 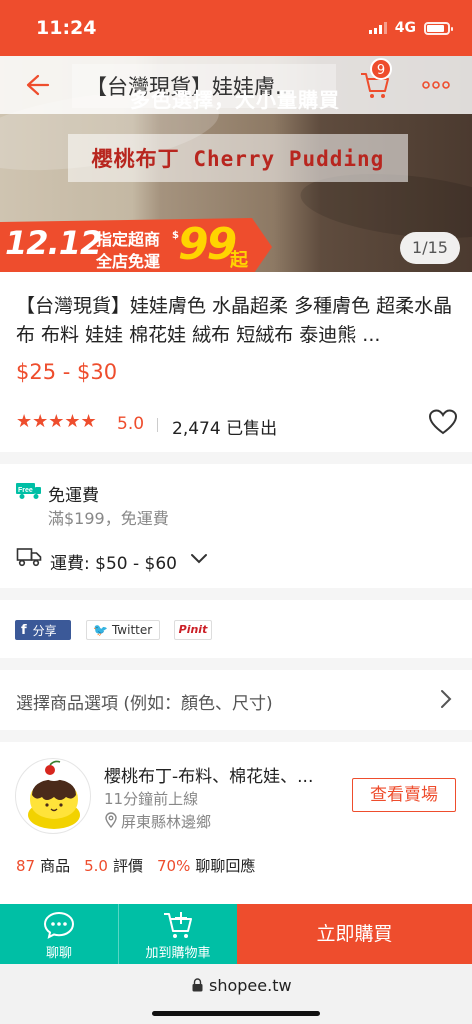 I want to click on chat-label: 聊聊, so click(x=58, y=953).